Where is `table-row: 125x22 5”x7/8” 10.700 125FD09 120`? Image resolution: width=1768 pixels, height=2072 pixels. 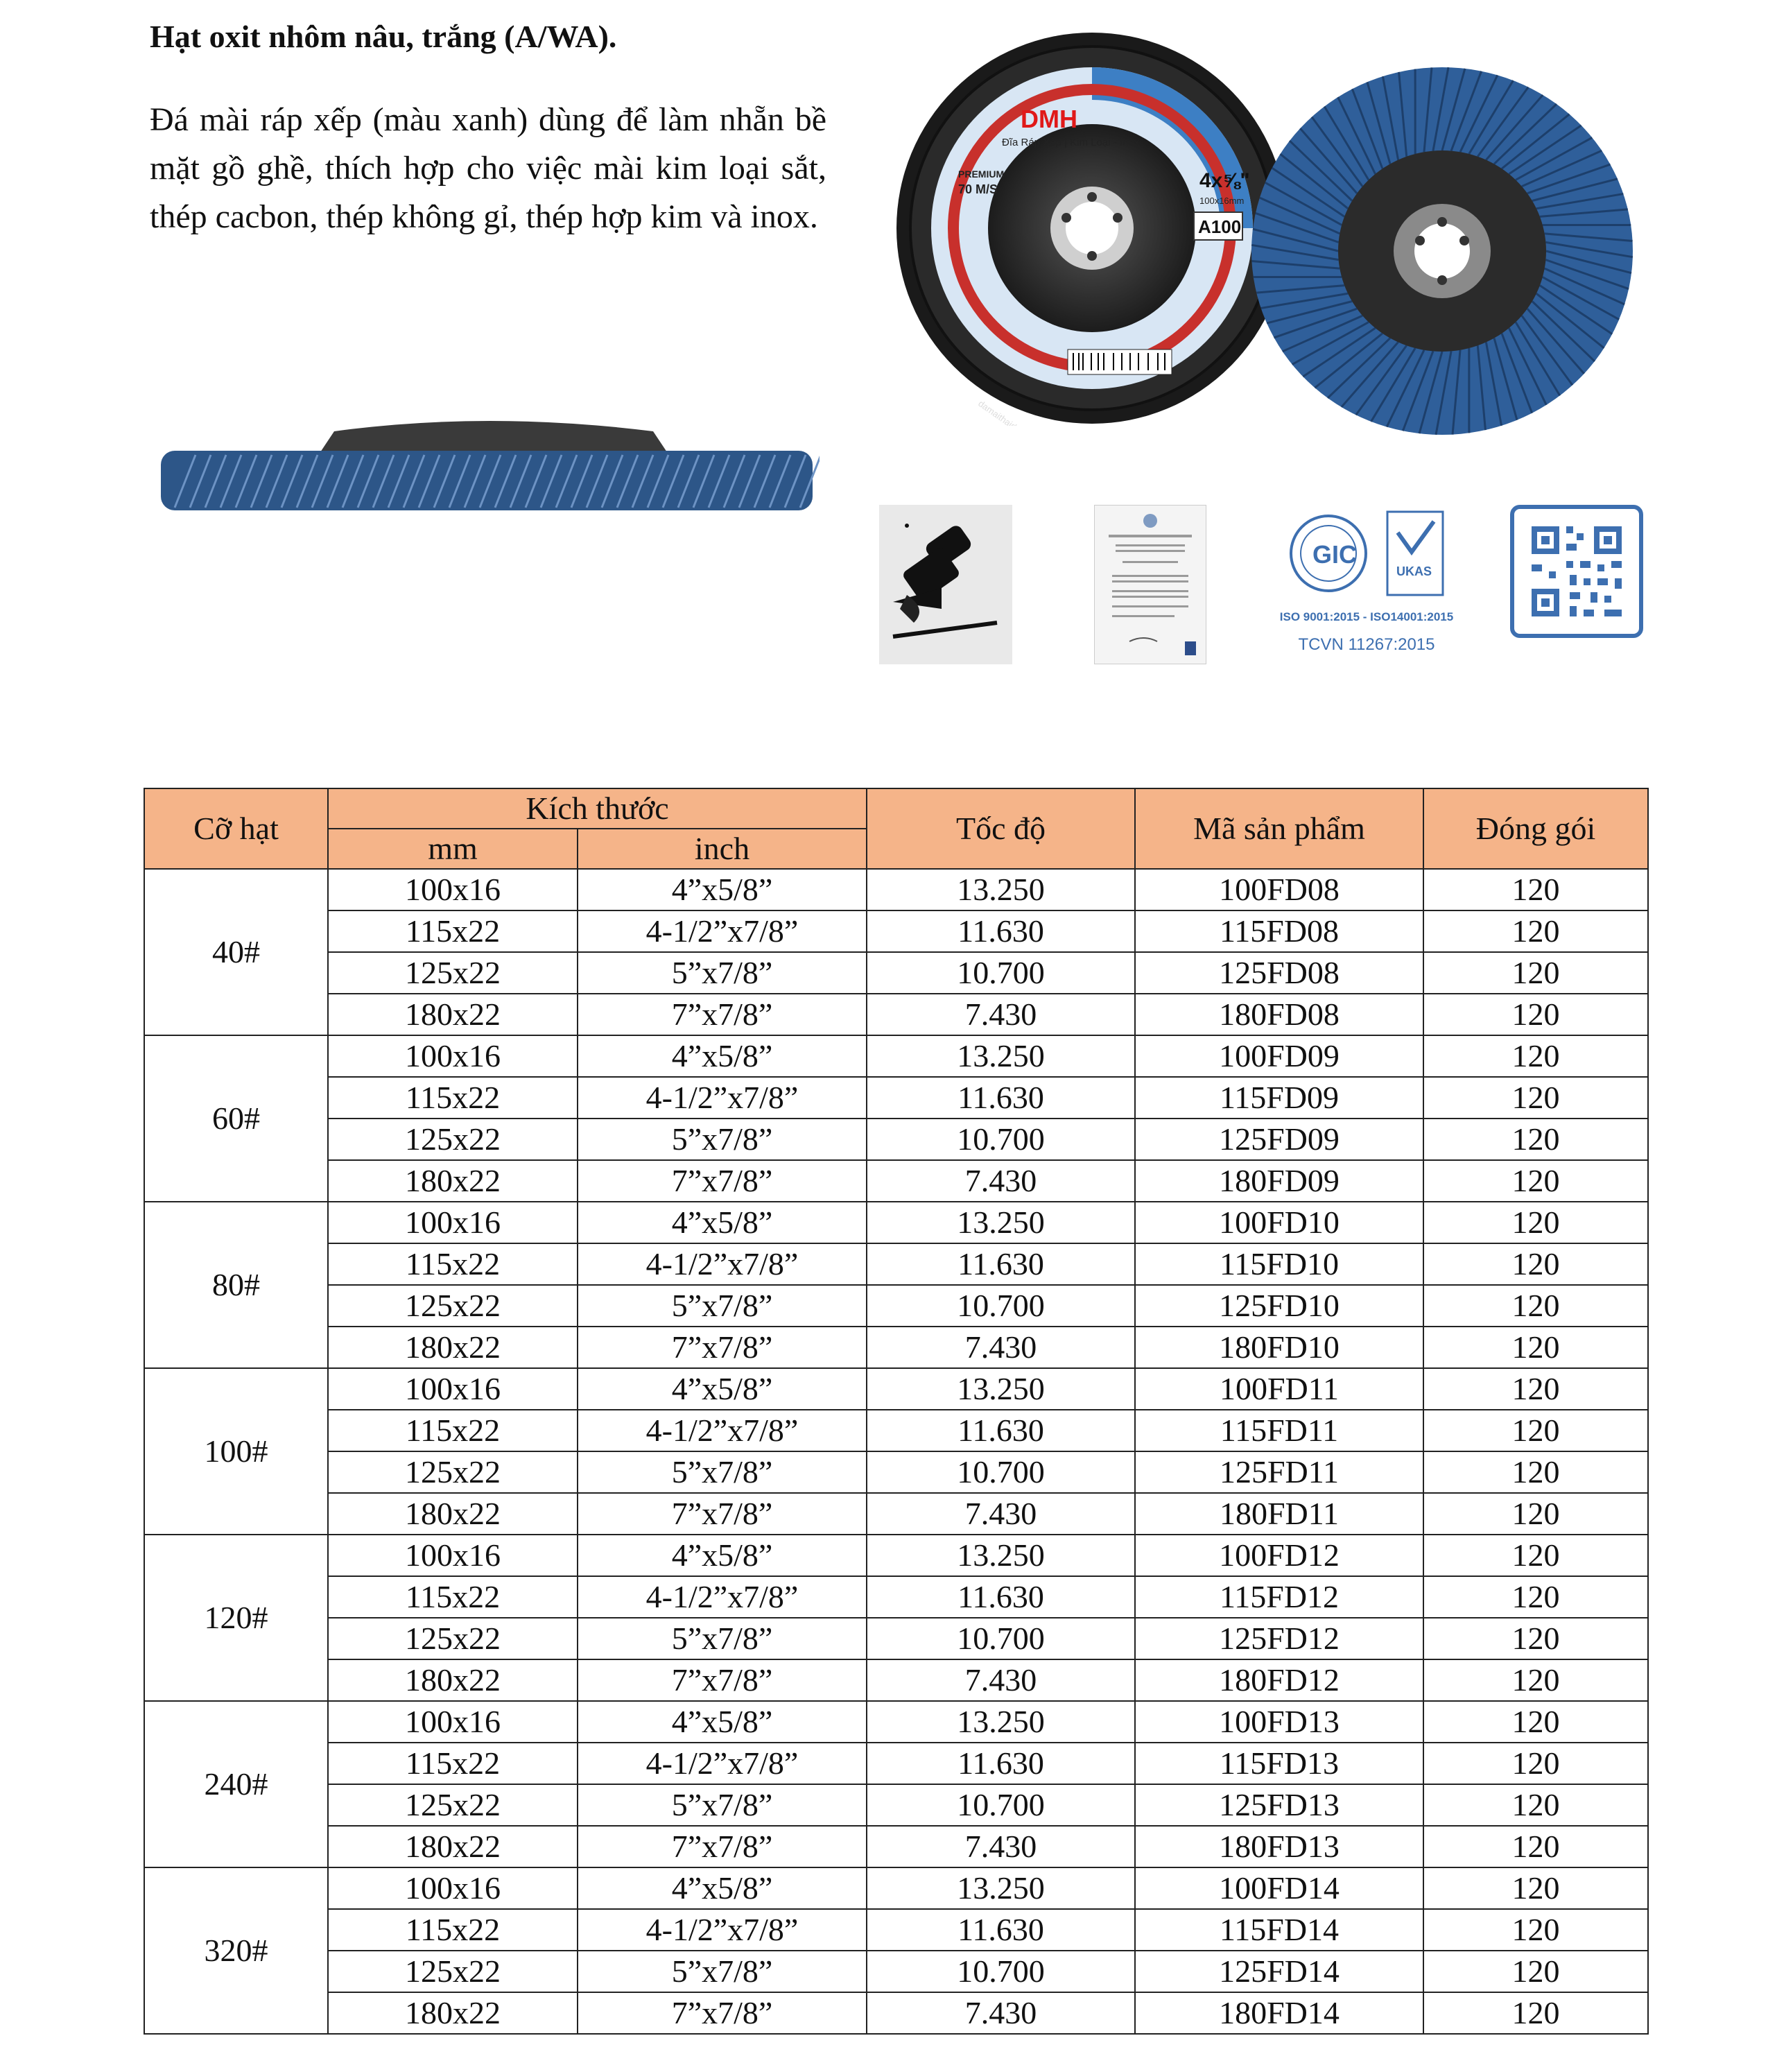 table-row: 125x22 5”x7/8” 10.700 125FD09 120 is located at coordinates (896, 1139).